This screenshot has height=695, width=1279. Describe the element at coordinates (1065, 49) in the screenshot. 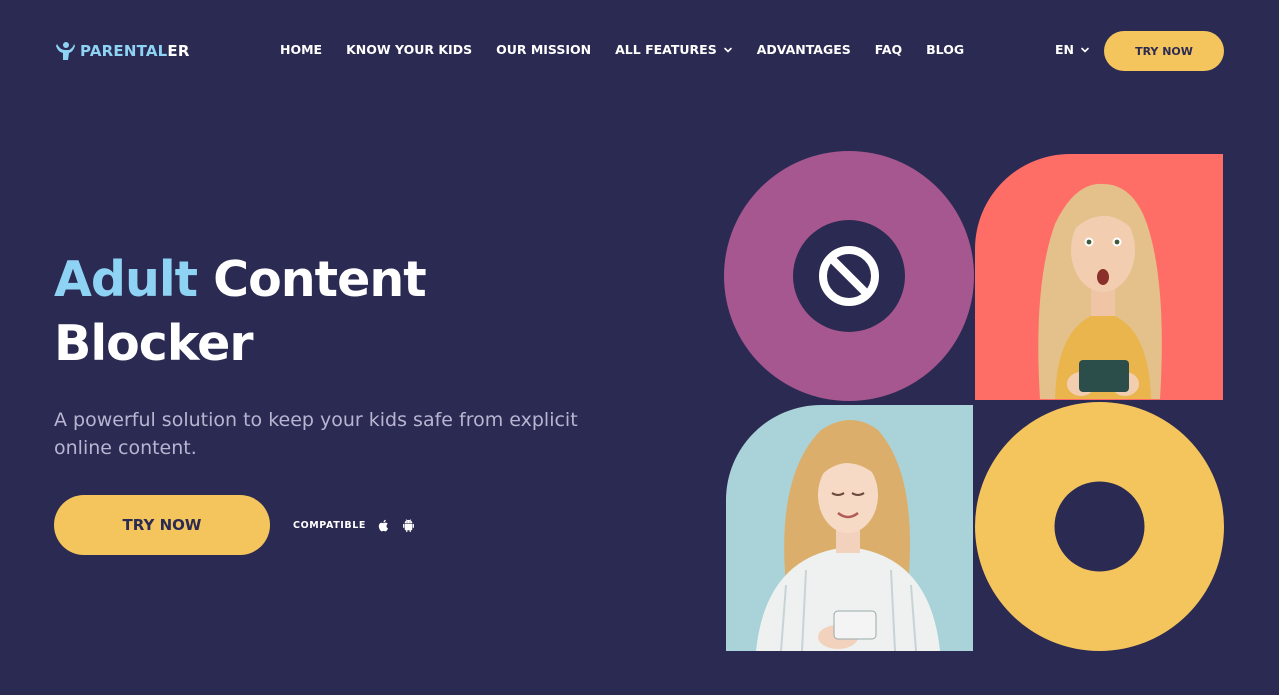

I see `language-label: EN` at that location.